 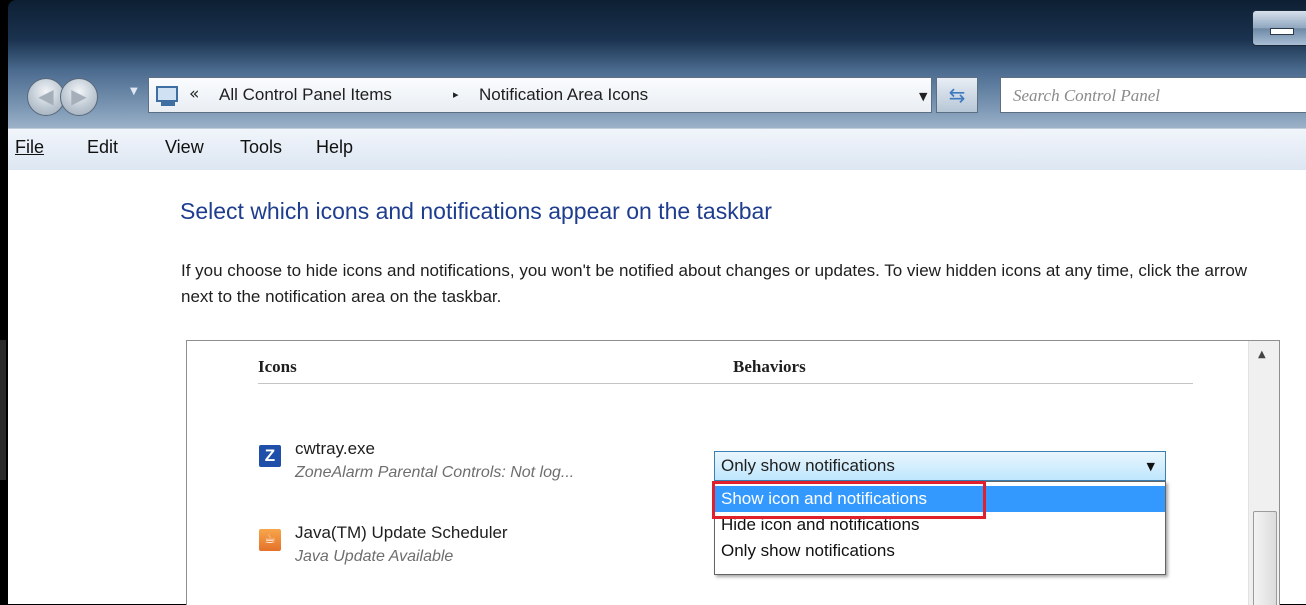 I want to click on address-dropdown-icon: ▼, so click(x=923, y=96).